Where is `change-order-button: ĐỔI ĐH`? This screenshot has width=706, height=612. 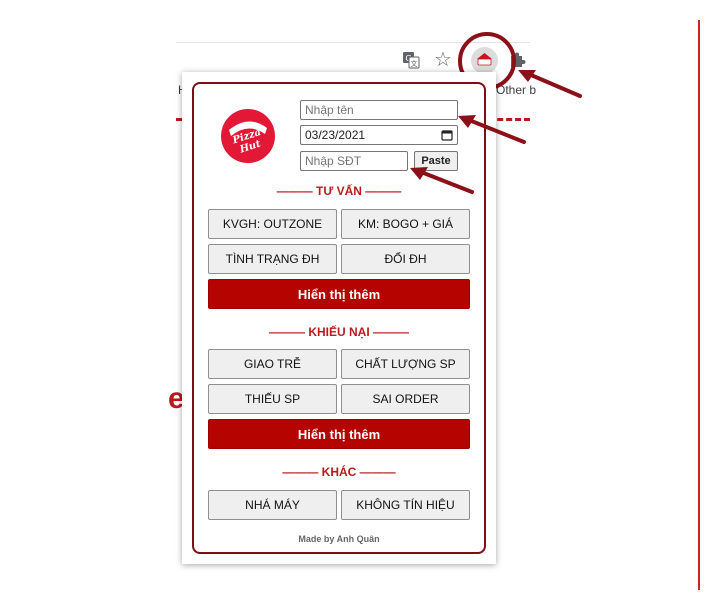 change-order-button: ĐỔI ĐH is located at coordinates (405, 259).